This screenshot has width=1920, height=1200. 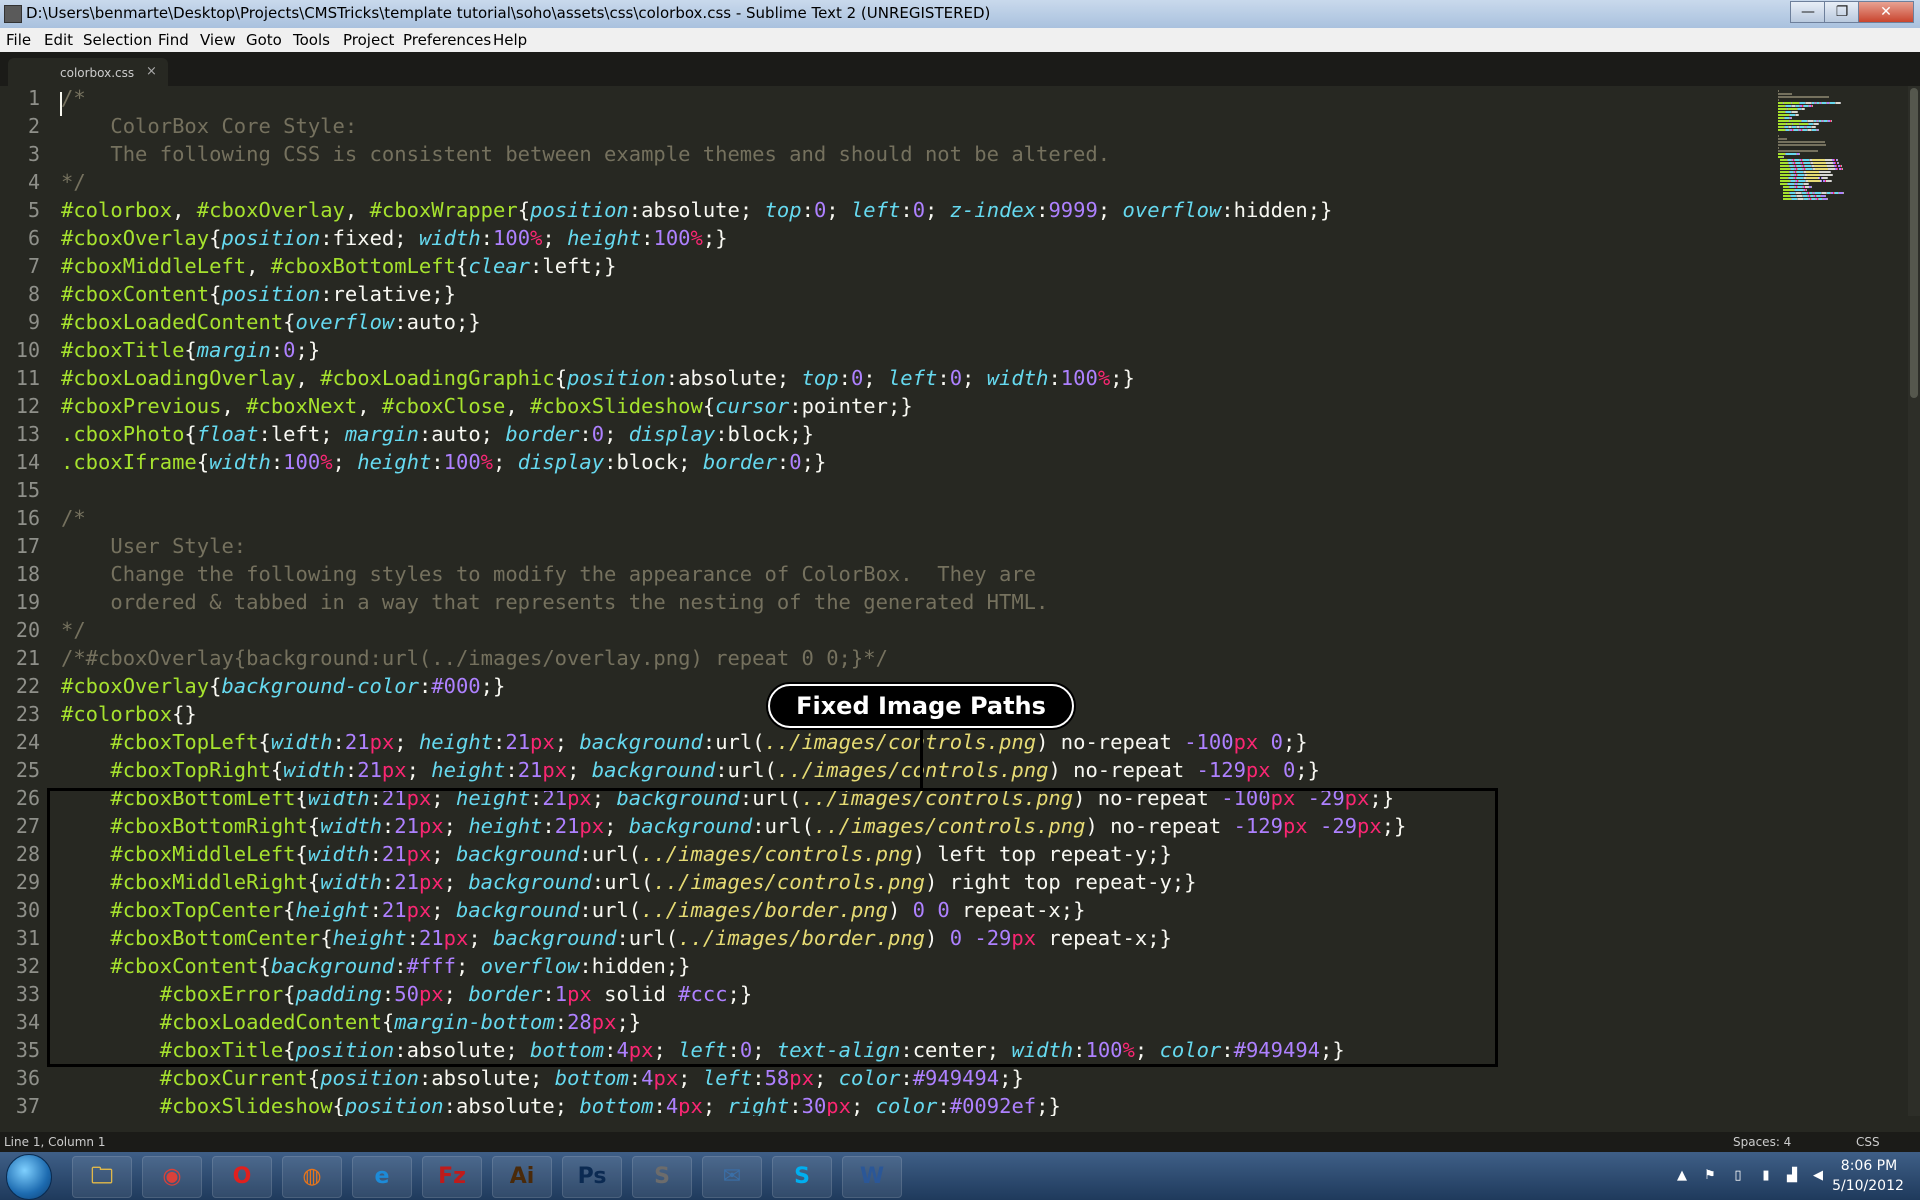 I want to click on ie-icon: e, so click(x=382, y=1177).